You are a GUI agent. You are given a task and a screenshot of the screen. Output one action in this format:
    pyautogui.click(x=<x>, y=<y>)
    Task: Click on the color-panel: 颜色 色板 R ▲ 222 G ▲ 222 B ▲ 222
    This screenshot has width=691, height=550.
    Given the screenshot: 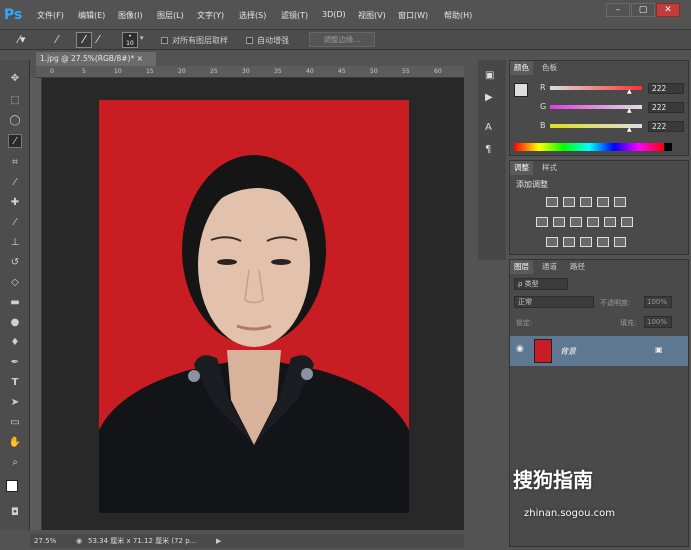 What is the action you would take?
    pyautogui.click(x=599, y=108)
    